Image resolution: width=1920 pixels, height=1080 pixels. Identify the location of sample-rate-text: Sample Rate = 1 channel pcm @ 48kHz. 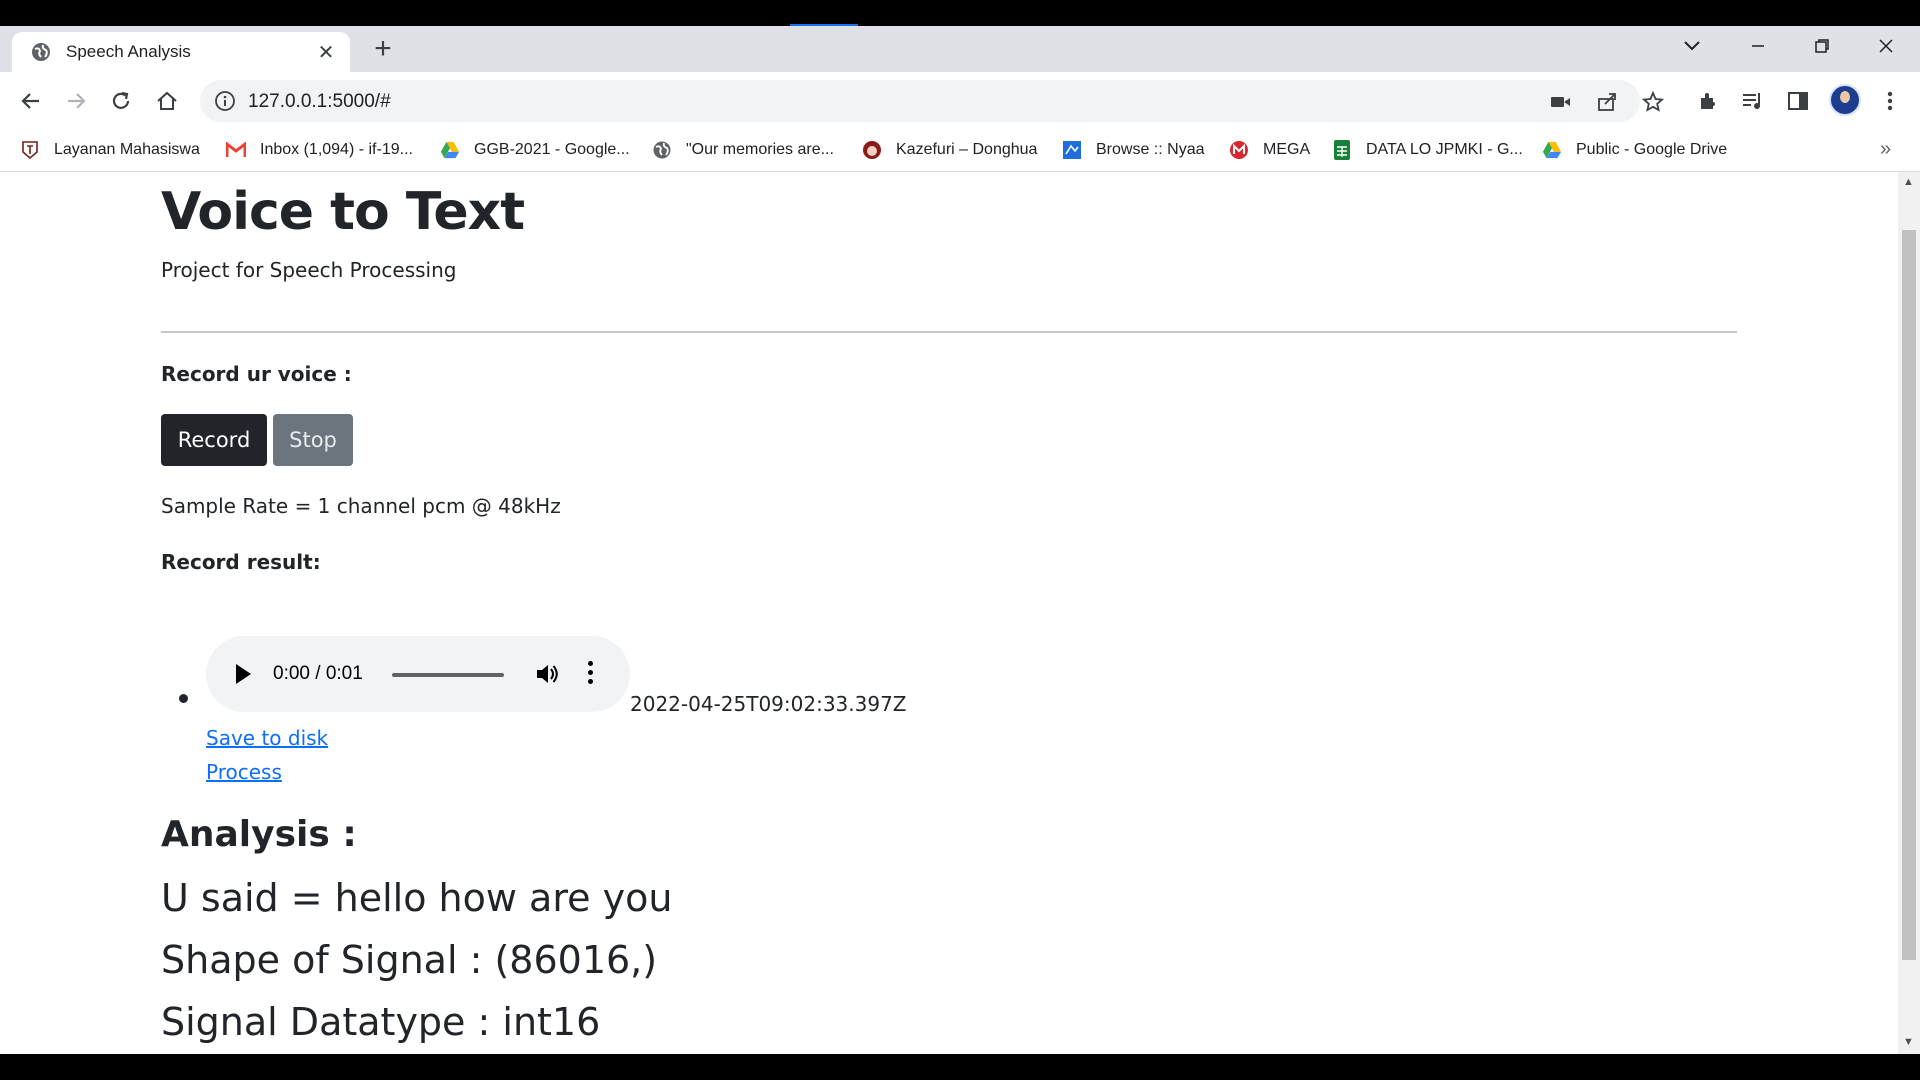
(361, 506).